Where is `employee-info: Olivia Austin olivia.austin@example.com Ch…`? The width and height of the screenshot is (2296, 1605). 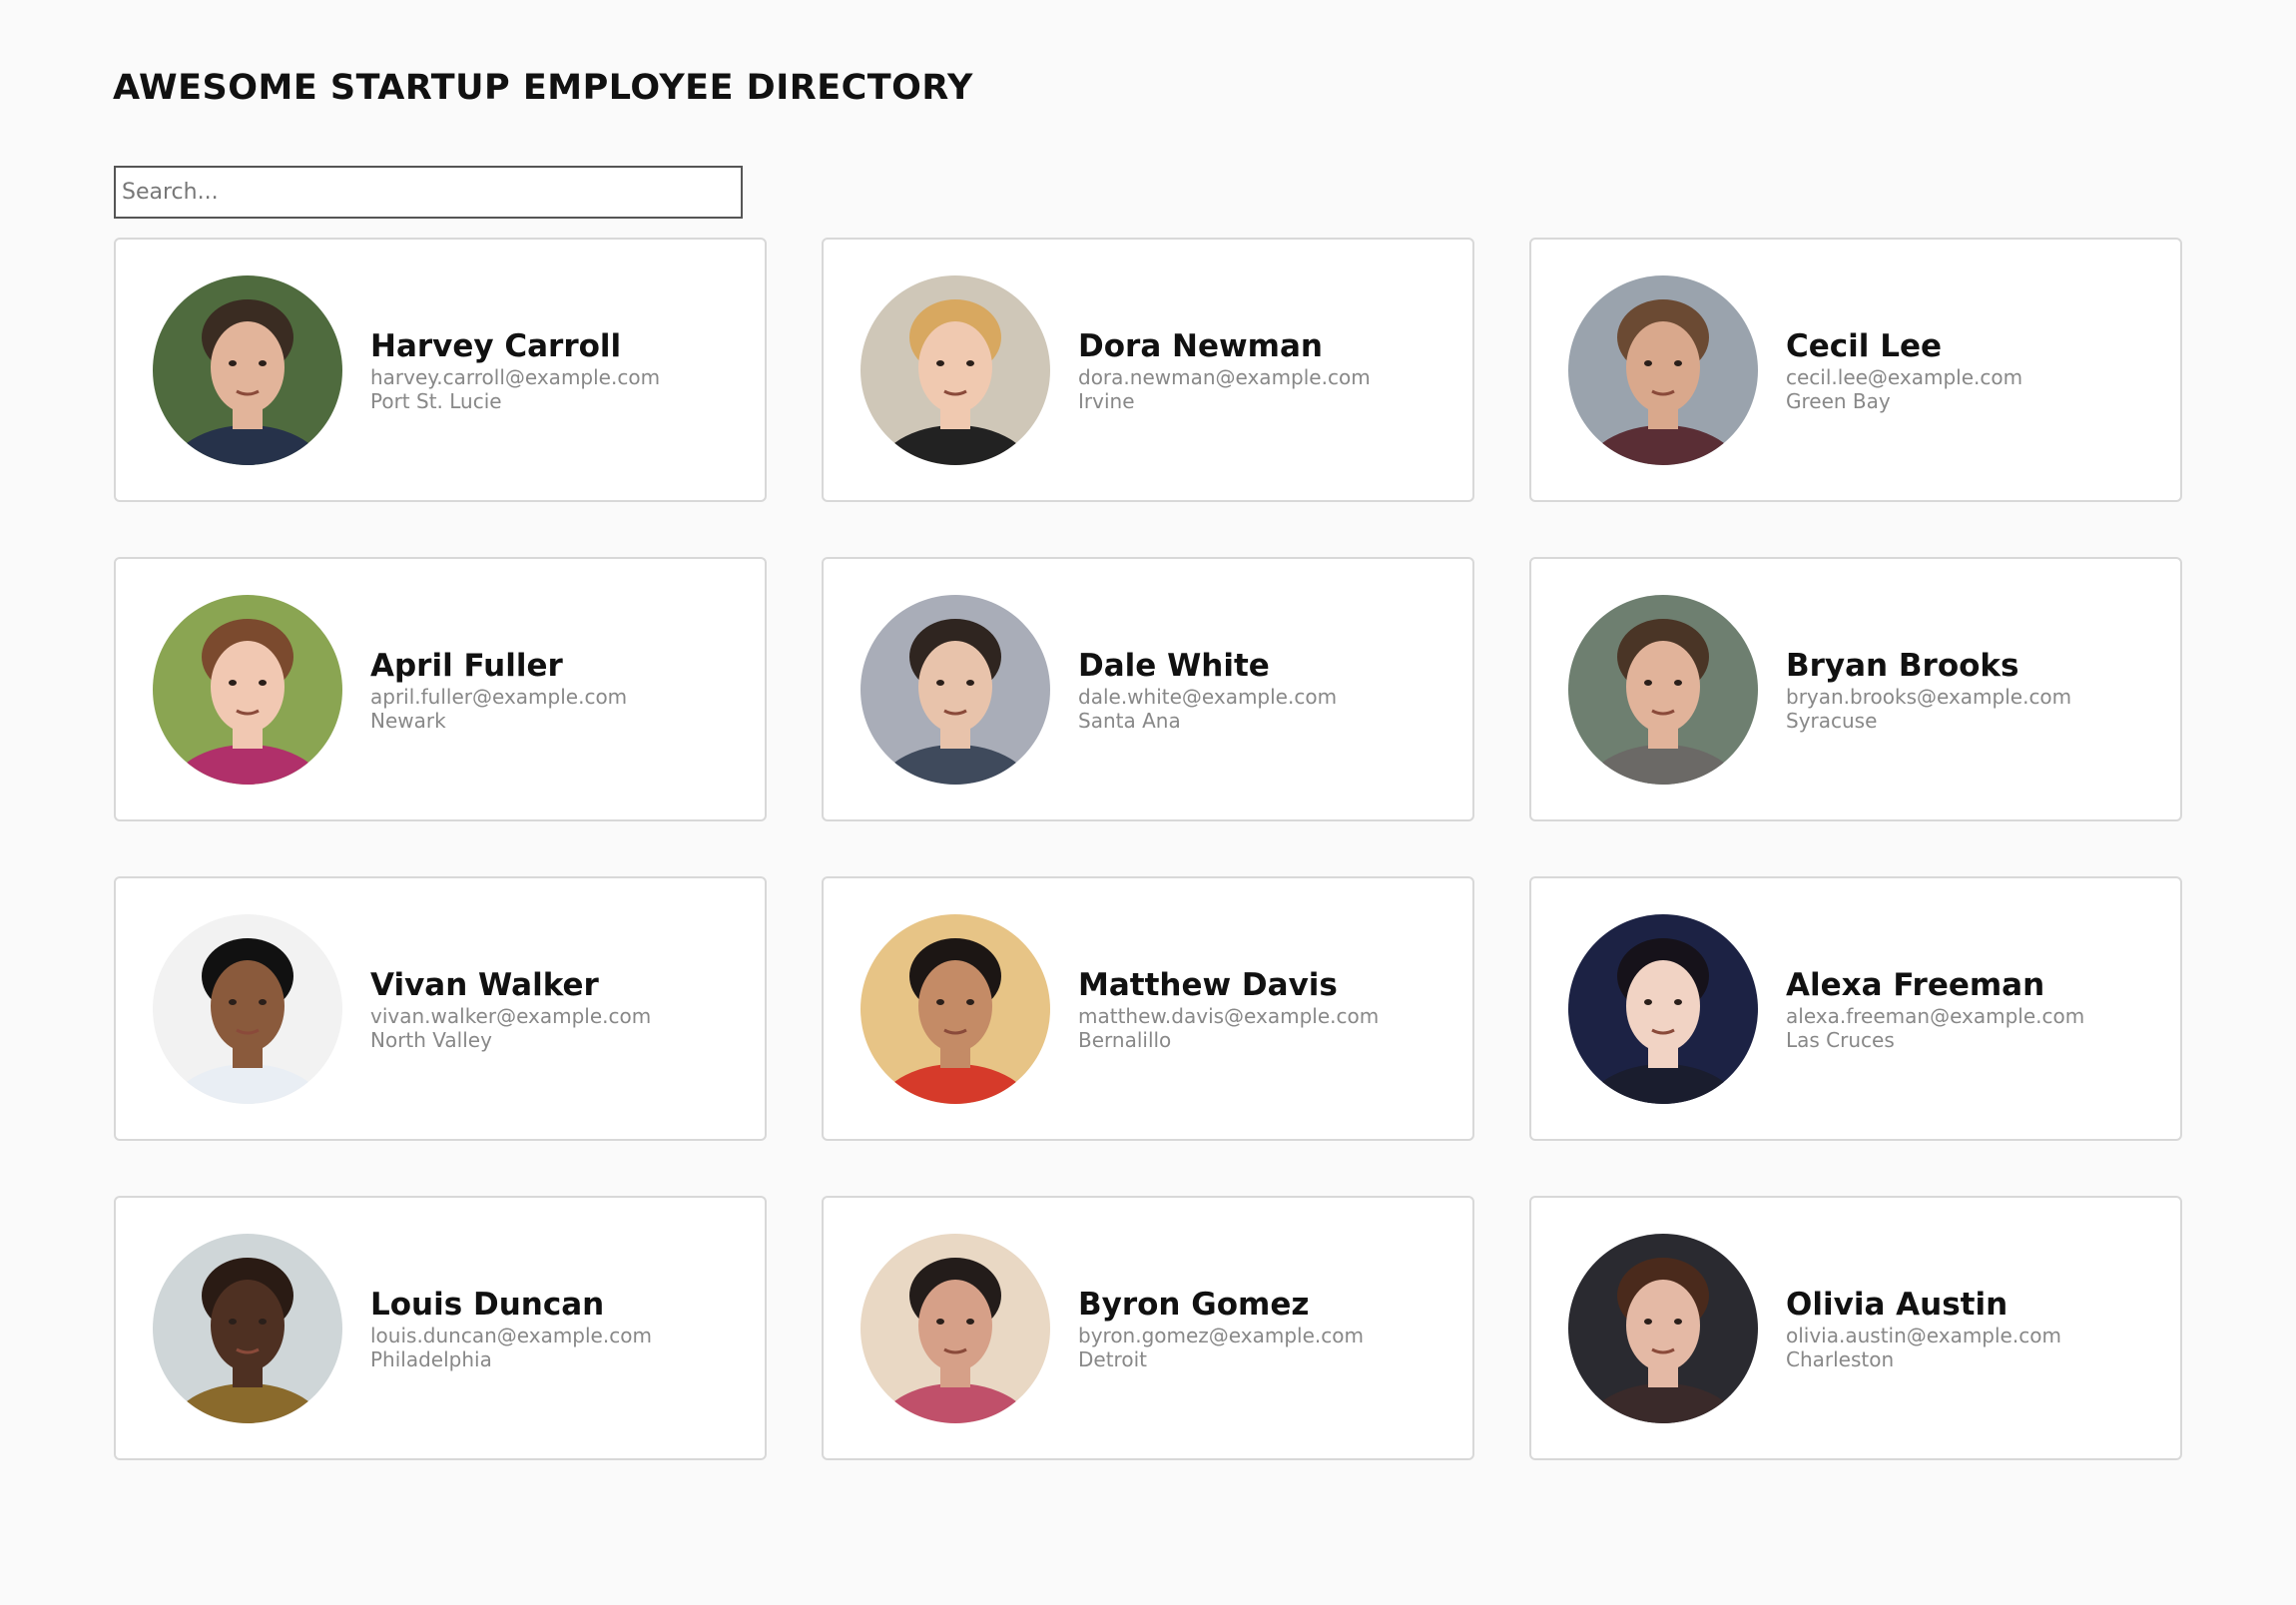 employee-info: Olivia Austin olivia.austin@example.com Ch… is located at coordinates (1924, 1328).